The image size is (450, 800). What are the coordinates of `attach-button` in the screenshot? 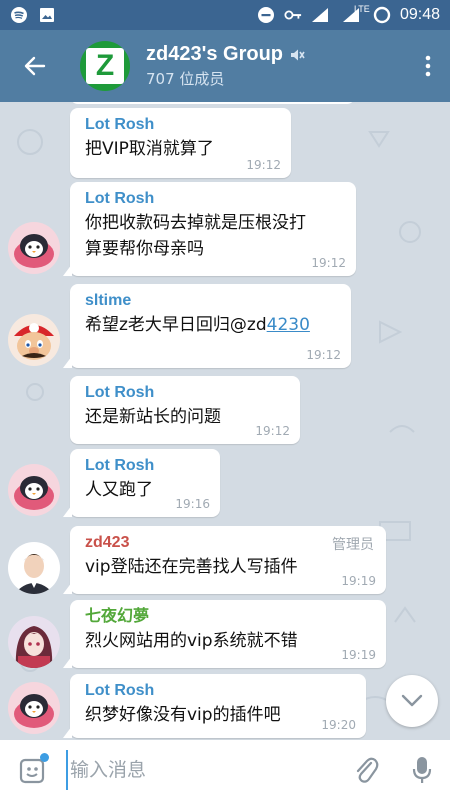 It's located at (366, 770).